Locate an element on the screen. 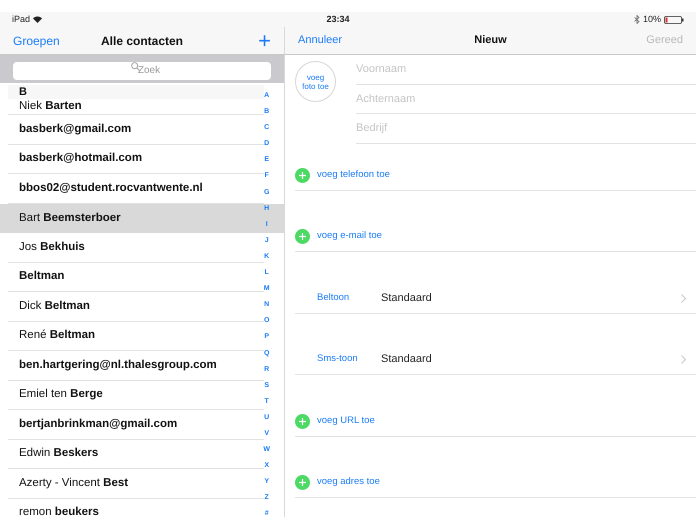  battery-percent: 10% is located at coordinates (651, 19).